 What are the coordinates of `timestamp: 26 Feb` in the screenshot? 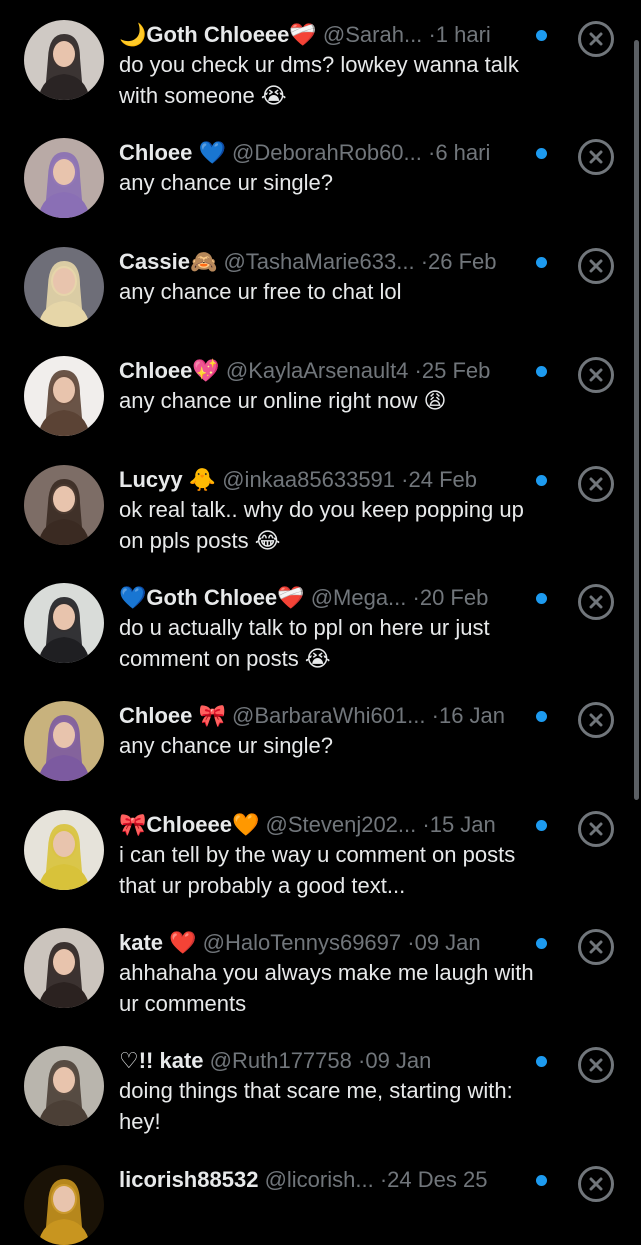 It's located at (462, 261).